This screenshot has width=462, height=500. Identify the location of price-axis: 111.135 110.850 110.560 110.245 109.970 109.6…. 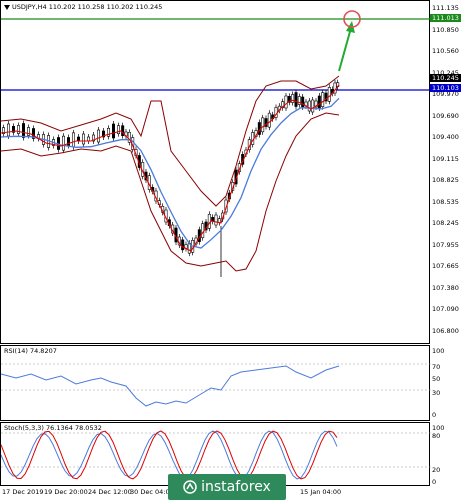
(446, 172).